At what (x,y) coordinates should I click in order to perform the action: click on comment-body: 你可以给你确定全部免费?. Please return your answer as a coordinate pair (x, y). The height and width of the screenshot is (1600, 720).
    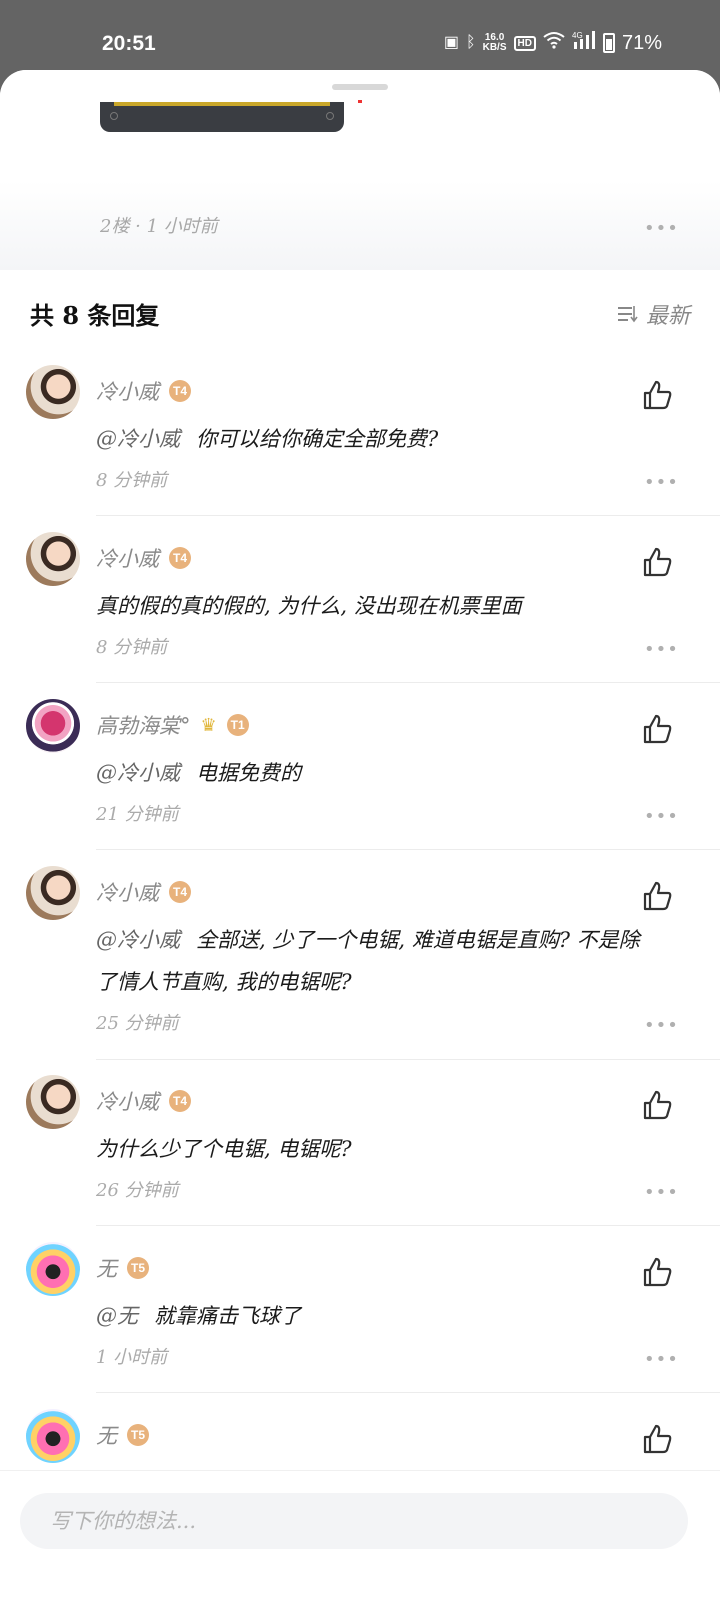
    Looking at the image, I should click on (317, 439).